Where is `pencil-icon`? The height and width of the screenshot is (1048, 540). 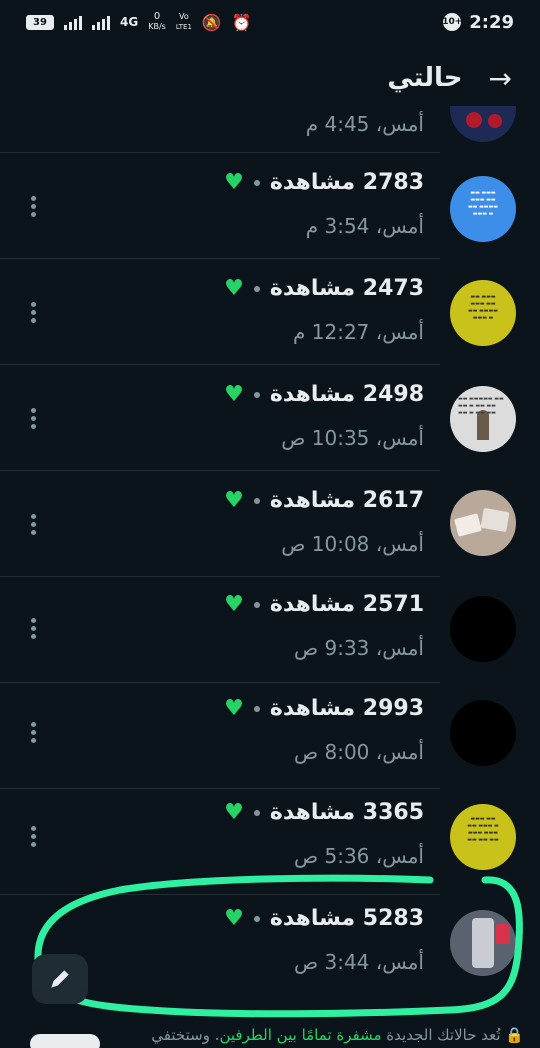 pencil-icon is located at coordinates (60, 979).